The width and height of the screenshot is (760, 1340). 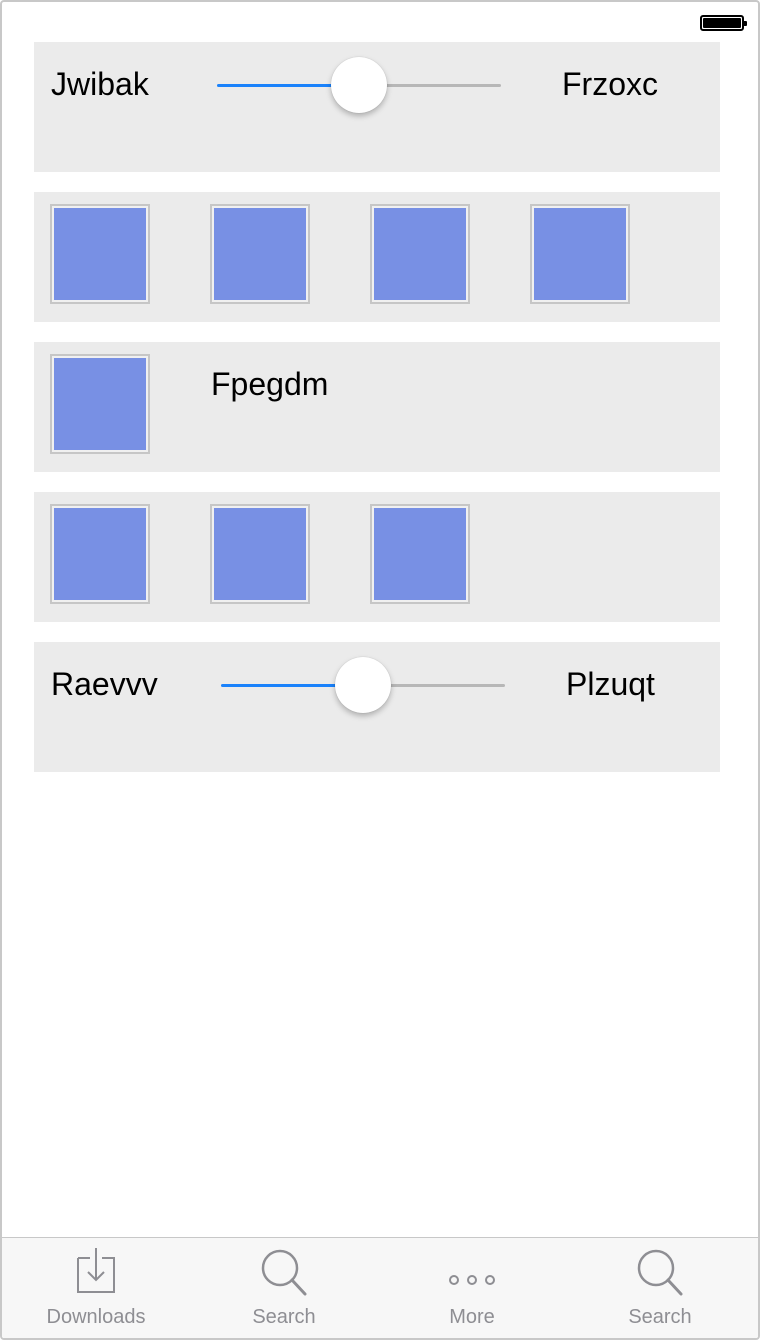 What do you see at coordinates (100, 84) in the screenshot?
I see `slider-min-label: Jwibak` at bounding box center [100, 84].